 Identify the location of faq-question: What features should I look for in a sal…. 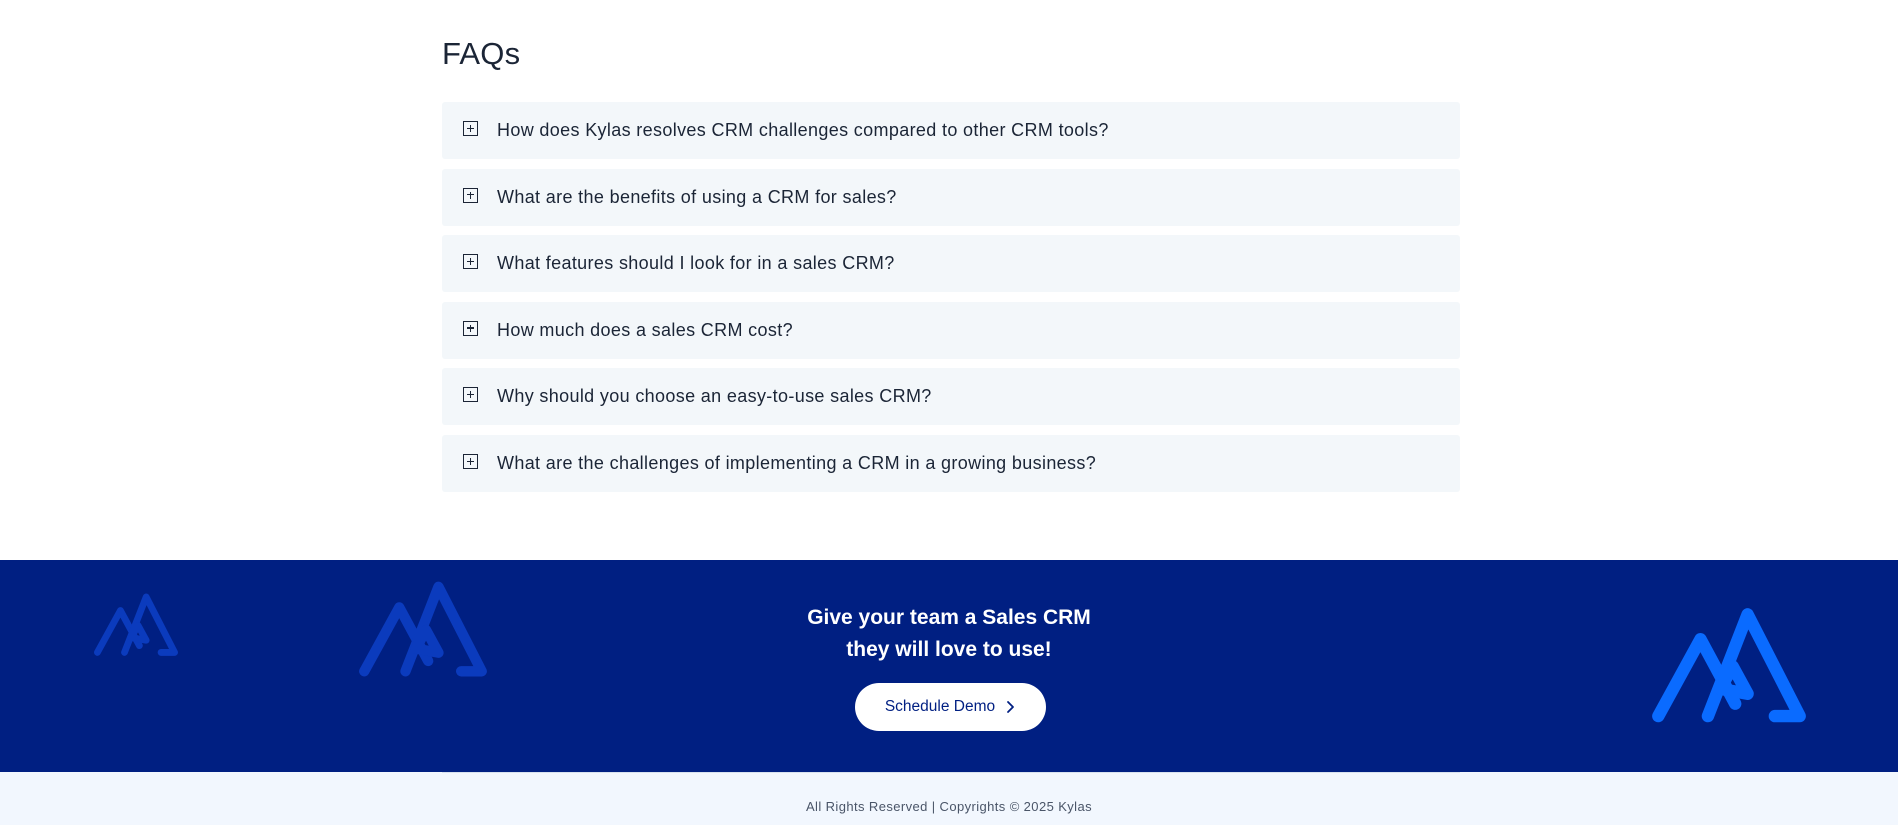
(696, 263).